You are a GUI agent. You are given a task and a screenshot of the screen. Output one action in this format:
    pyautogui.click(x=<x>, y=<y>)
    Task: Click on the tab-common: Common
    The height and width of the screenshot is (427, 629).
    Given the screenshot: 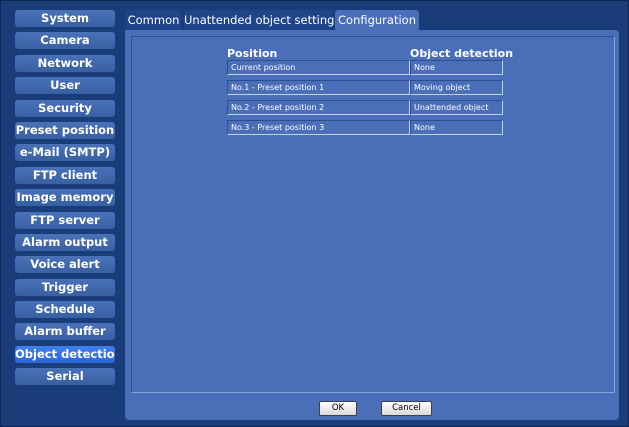 What is the action you would take?
    pyautogui.click(x=153, y=20)
    